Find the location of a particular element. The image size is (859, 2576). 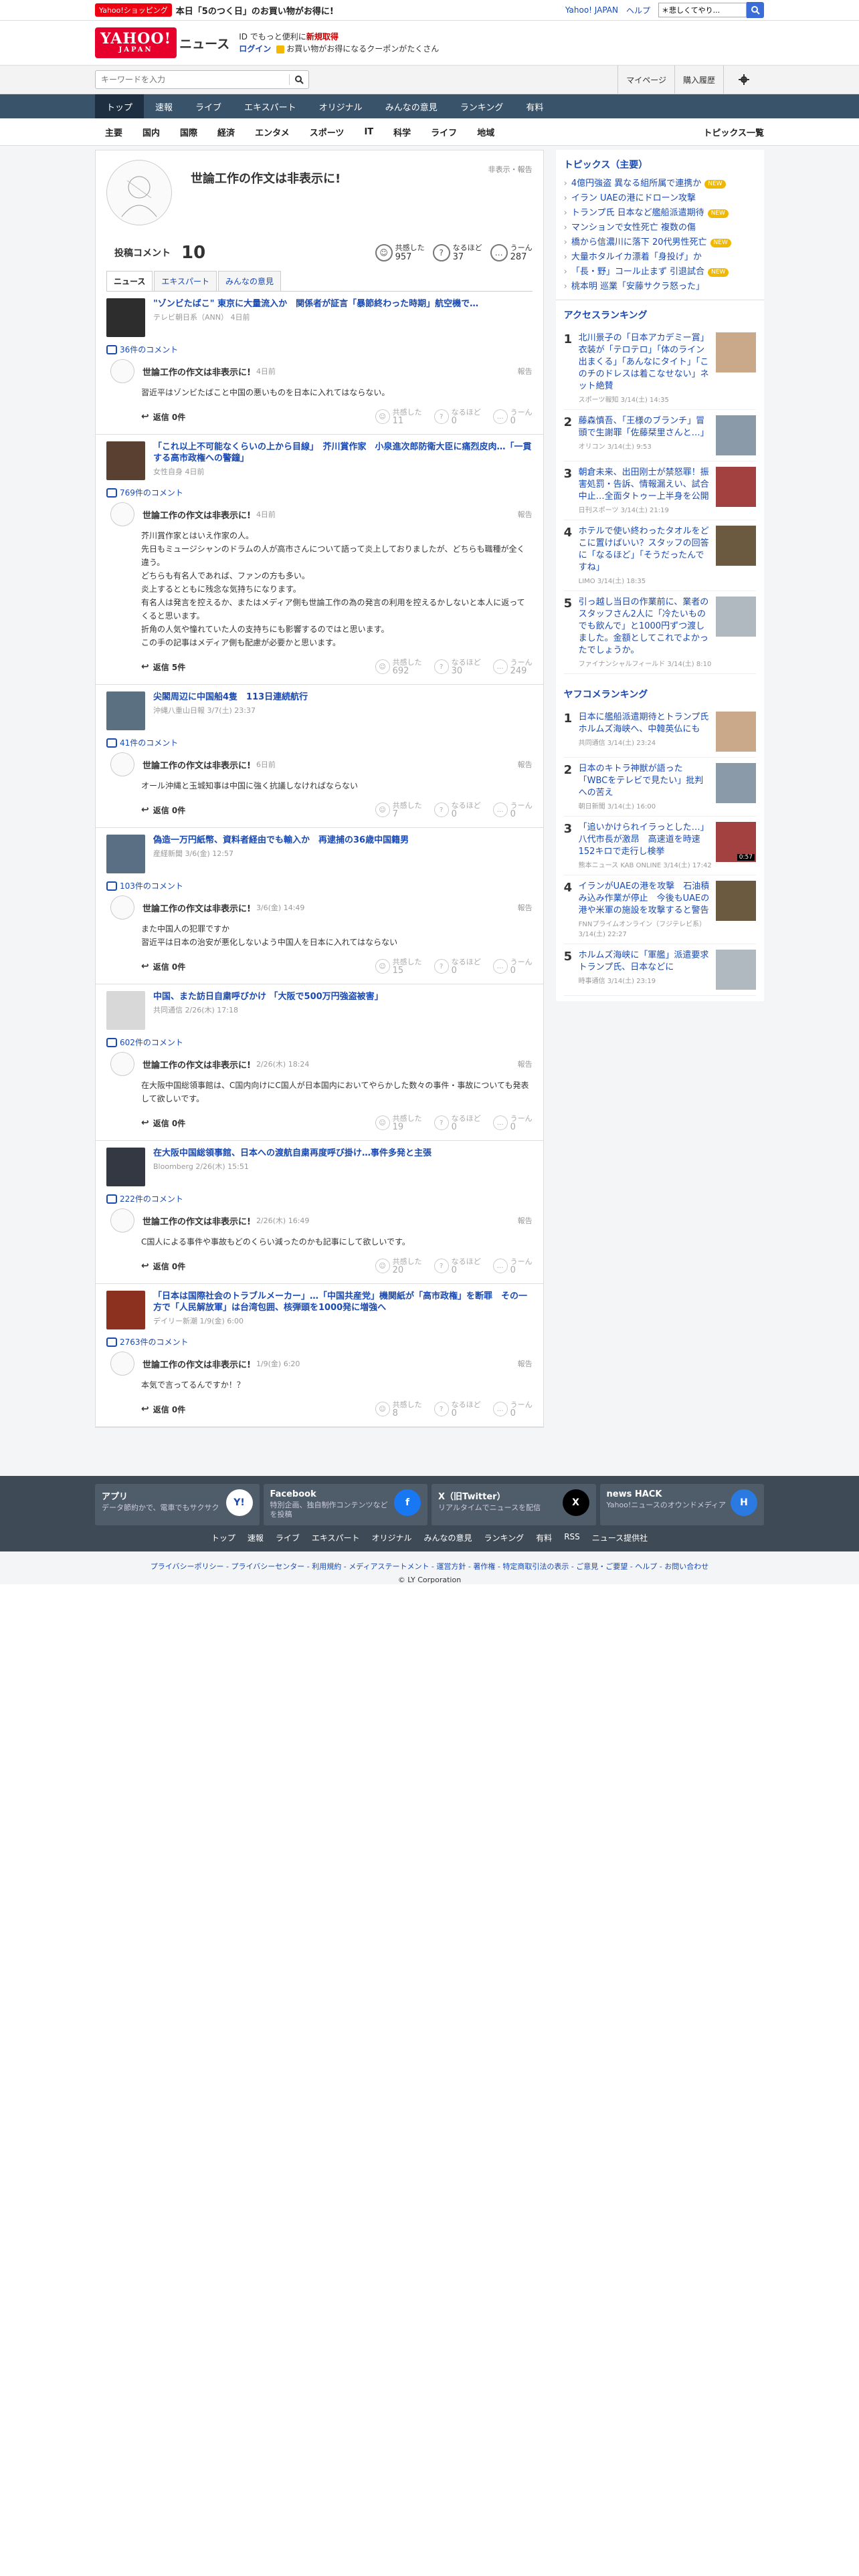

topic-item: イラン UAEの港にドローン攻撃 is located at coordinates (660, 198).